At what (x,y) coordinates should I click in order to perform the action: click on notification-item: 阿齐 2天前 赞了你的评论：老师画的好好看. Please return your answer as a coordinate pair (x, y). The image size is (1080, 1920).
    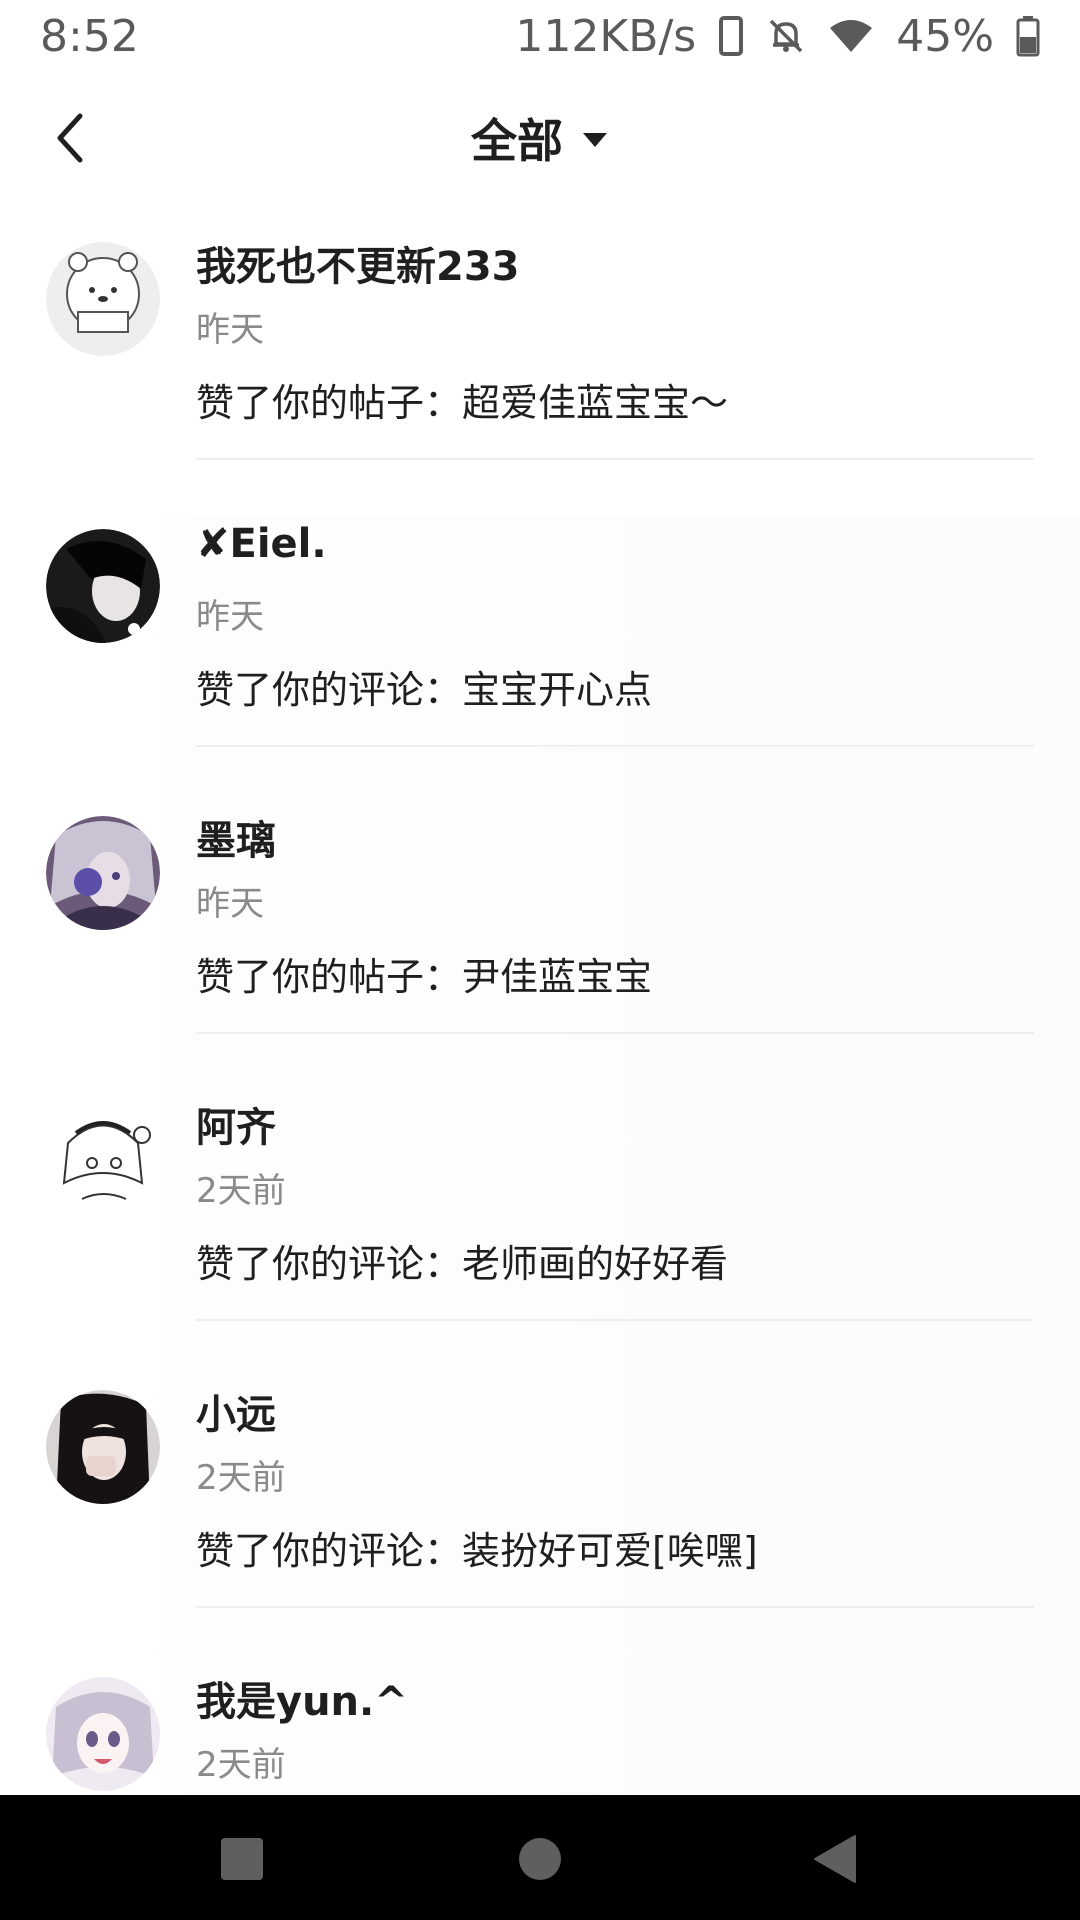
    Looking at the image, I should click on (540, 1234).